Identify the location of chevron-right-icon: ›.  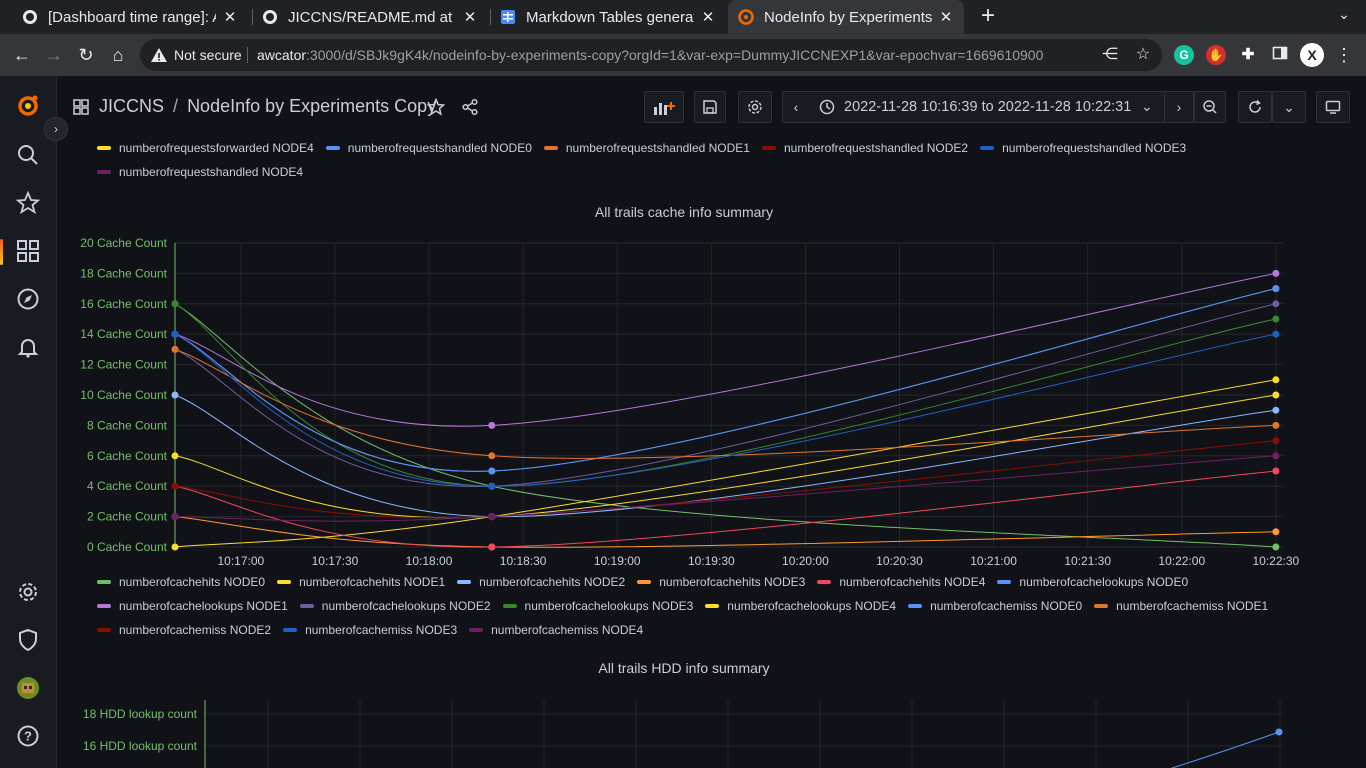
(1179, 107).